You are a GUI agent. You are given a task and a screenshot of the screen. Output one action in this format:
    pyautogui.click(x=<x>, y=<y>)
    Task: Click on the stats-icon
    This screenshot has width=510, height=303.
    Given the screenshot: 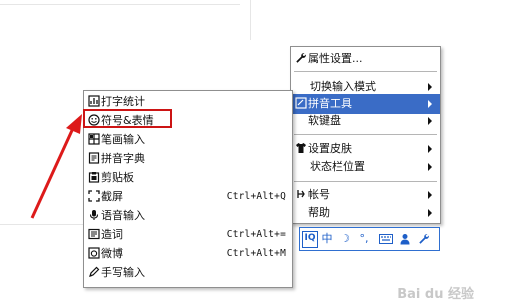 What is the action you would take?
    pyautogui.click(x=94, y=101)
    